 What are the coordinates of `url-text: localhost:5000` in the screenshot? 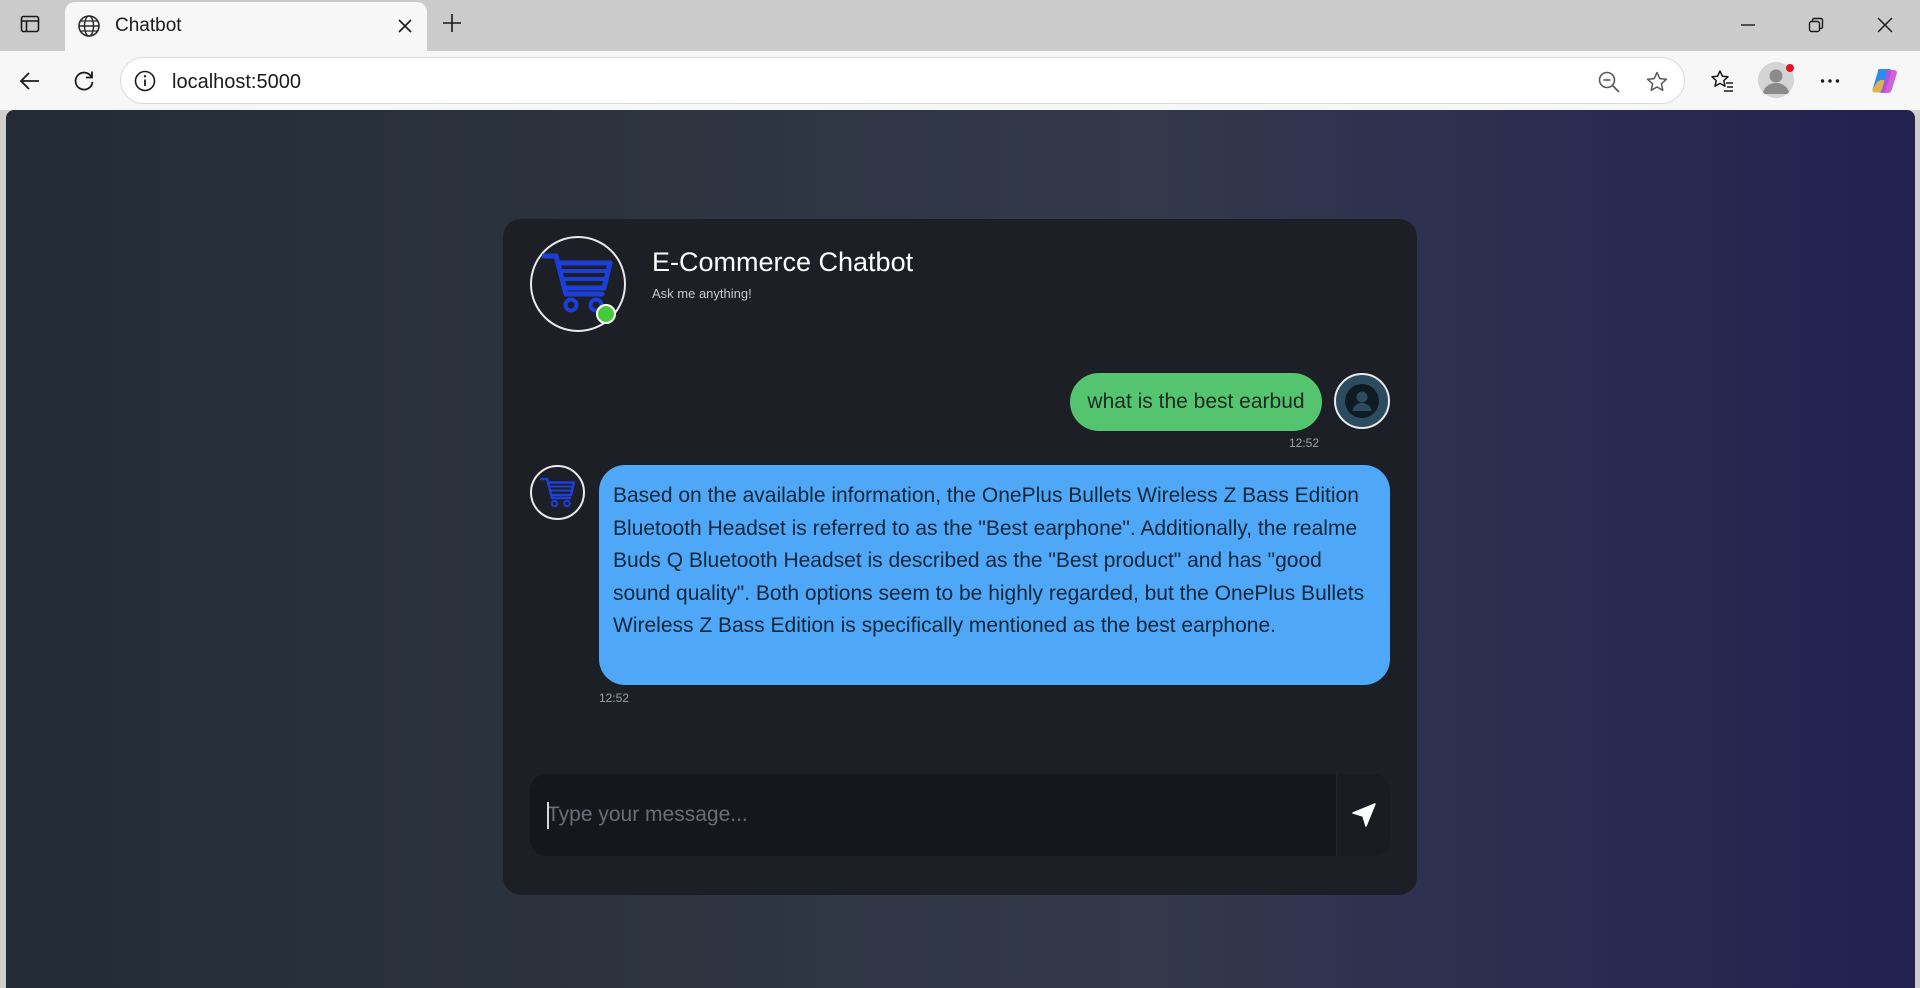 It's located at (236, 82).